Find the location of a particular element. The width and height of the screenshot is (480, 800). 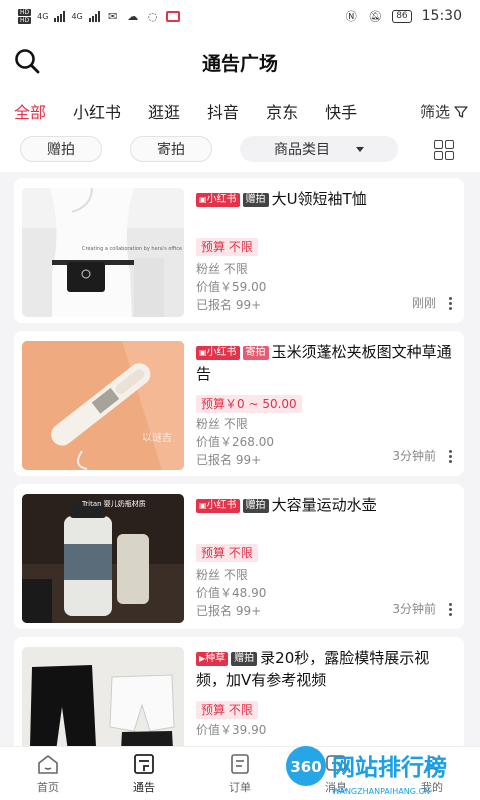

product-image: Tritan 婴儿奶瓶材质 is located at coordinates (103, 558).